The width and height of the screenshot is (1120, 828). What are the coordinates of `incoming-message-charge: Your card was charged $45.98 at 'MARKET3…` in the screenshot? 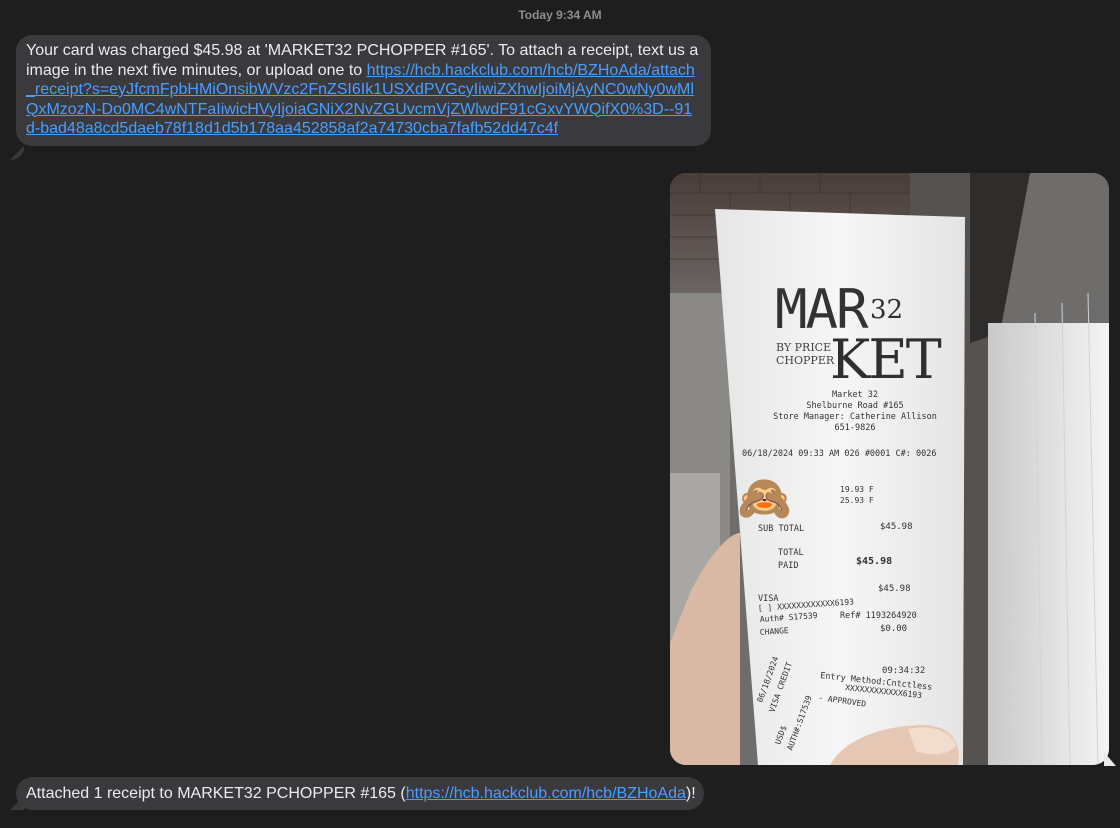 It's located at (363, 90).